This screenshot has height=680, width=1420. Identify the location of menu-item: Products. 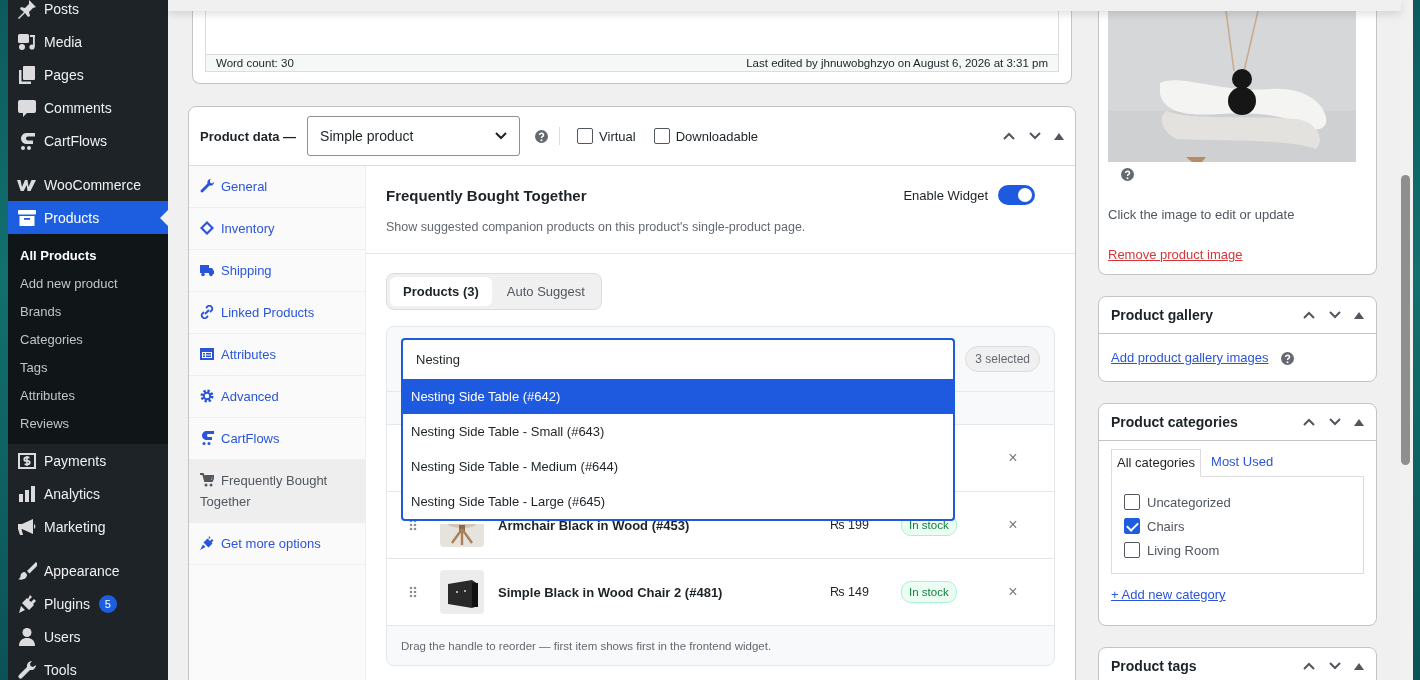
(88, 217).